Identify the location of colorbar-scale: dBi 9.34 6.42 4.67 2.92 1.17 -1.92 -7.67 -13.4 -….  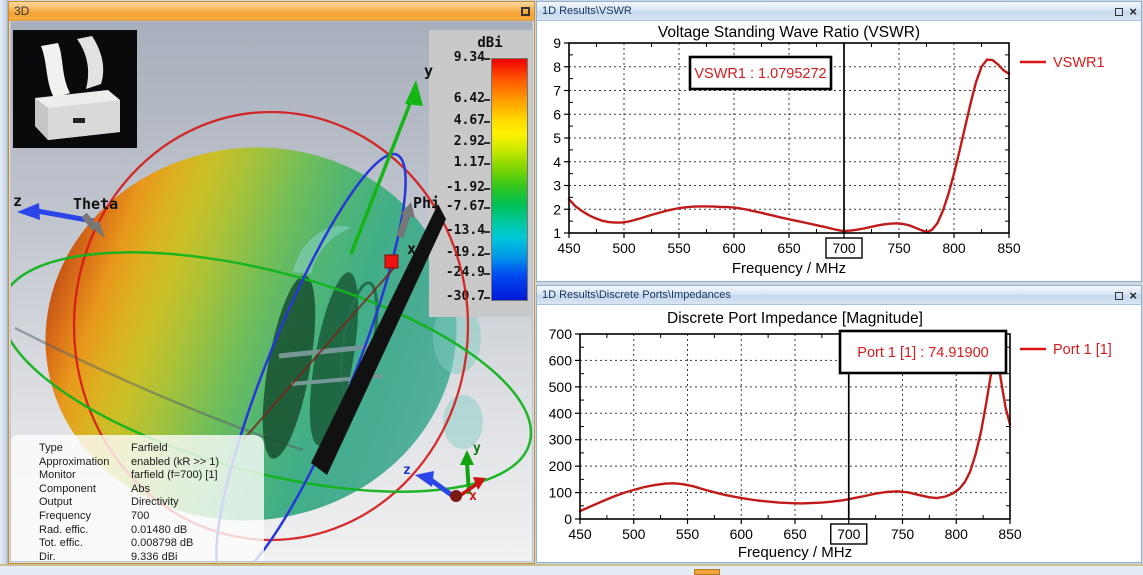
(480, 173).